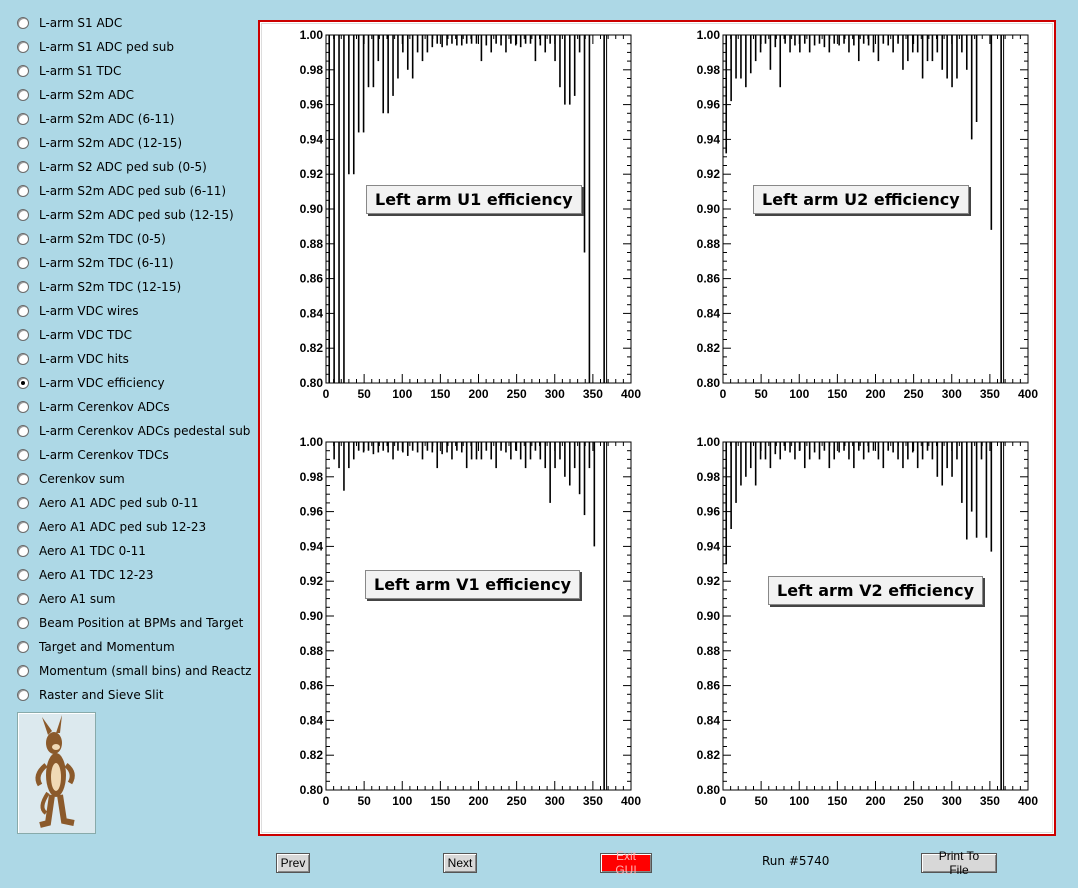 This screenshot has width=1078, height=888. Describe the element at coordinates (99, 287) in the screenshot. I see `histogram-option: L-arm S2m TDC (12-15)` at that location.